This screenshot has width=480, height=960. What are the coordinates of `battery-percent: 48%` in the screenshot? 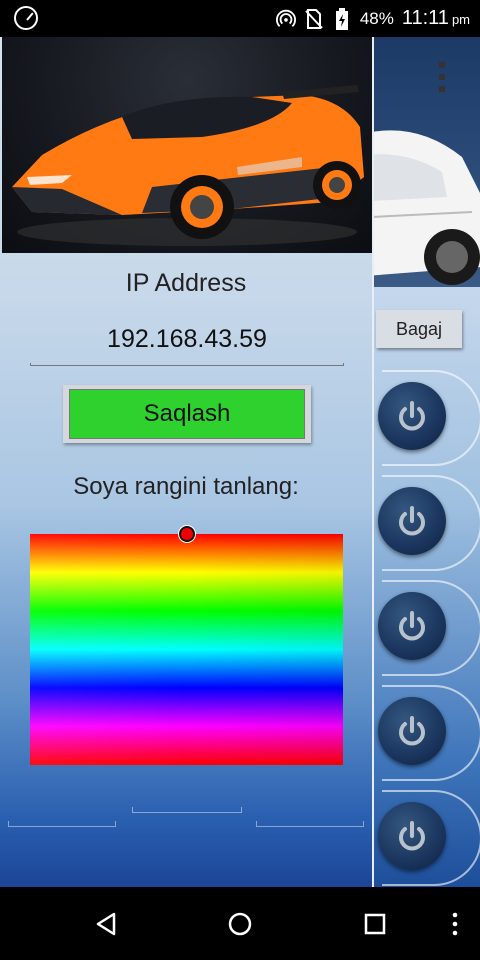 It's located at (376, 18).